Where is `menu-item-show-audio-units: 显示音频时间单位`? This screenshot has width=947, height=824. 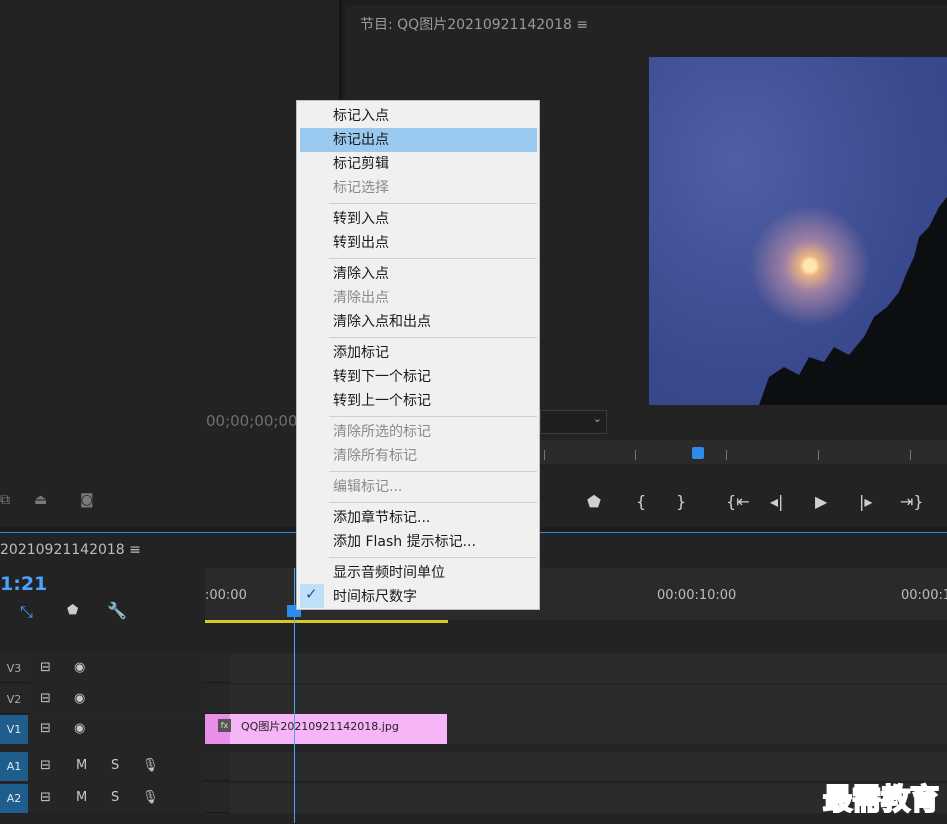
menu-item-show-audio-units: 显示音频时间单位 is located at coordinates (389, 573).